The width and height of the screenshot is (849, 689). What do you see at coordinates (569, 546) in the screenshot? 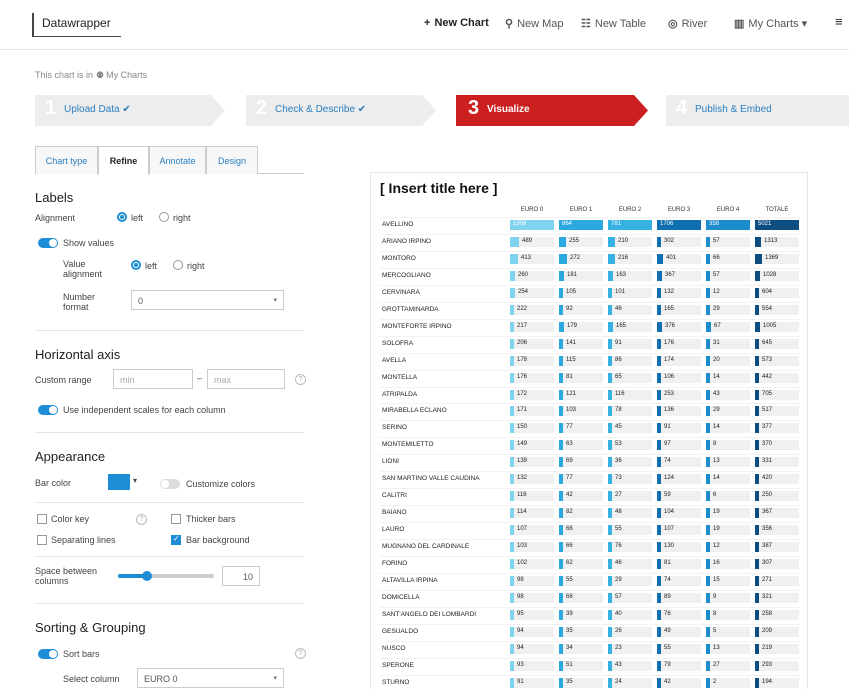
I see `value-label: 66` at bounding box center [569, 546].